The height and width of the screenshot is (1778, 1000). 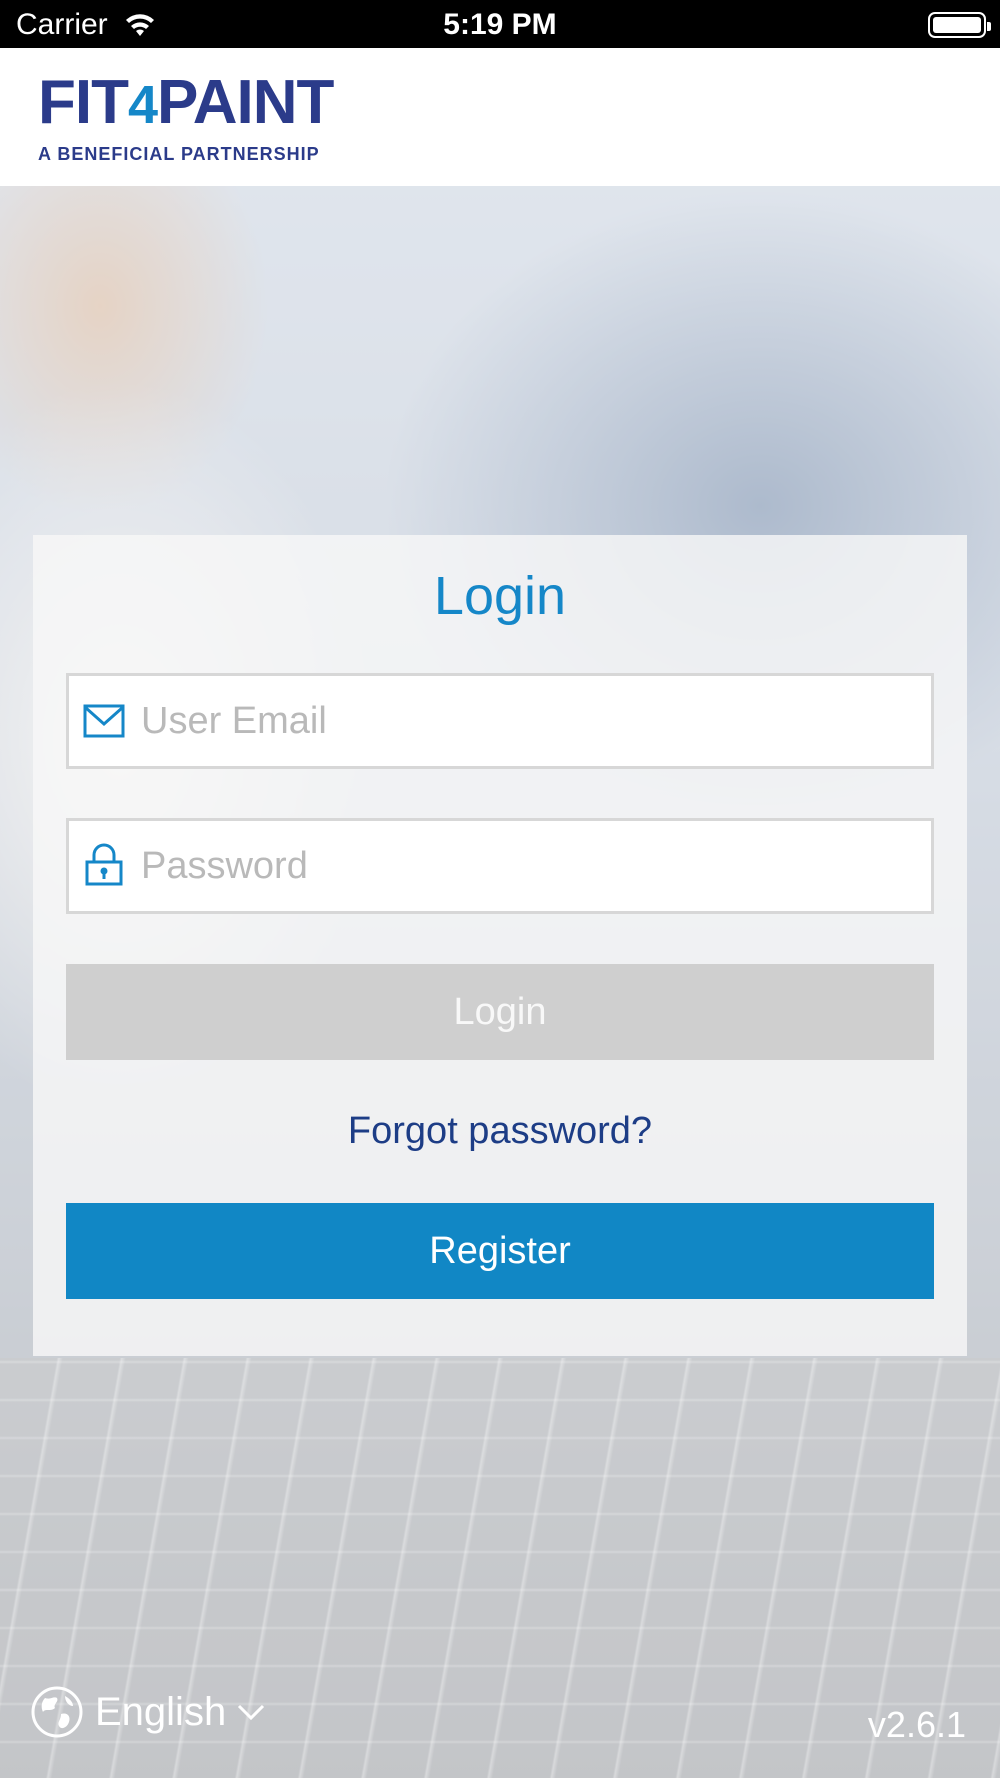 What do you see at coordinates (57, 1712) in the screenshot?
I see `globe-icon` at bounding box center [57, 1712].